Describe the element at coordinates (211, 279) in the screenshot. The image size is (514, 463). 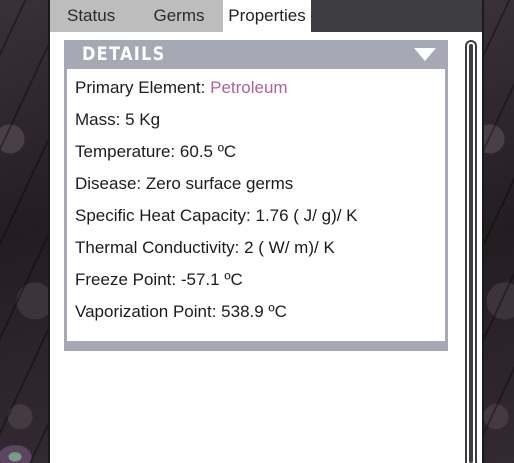
I see `freeze-point-value: -57.1 ºC` at that location.